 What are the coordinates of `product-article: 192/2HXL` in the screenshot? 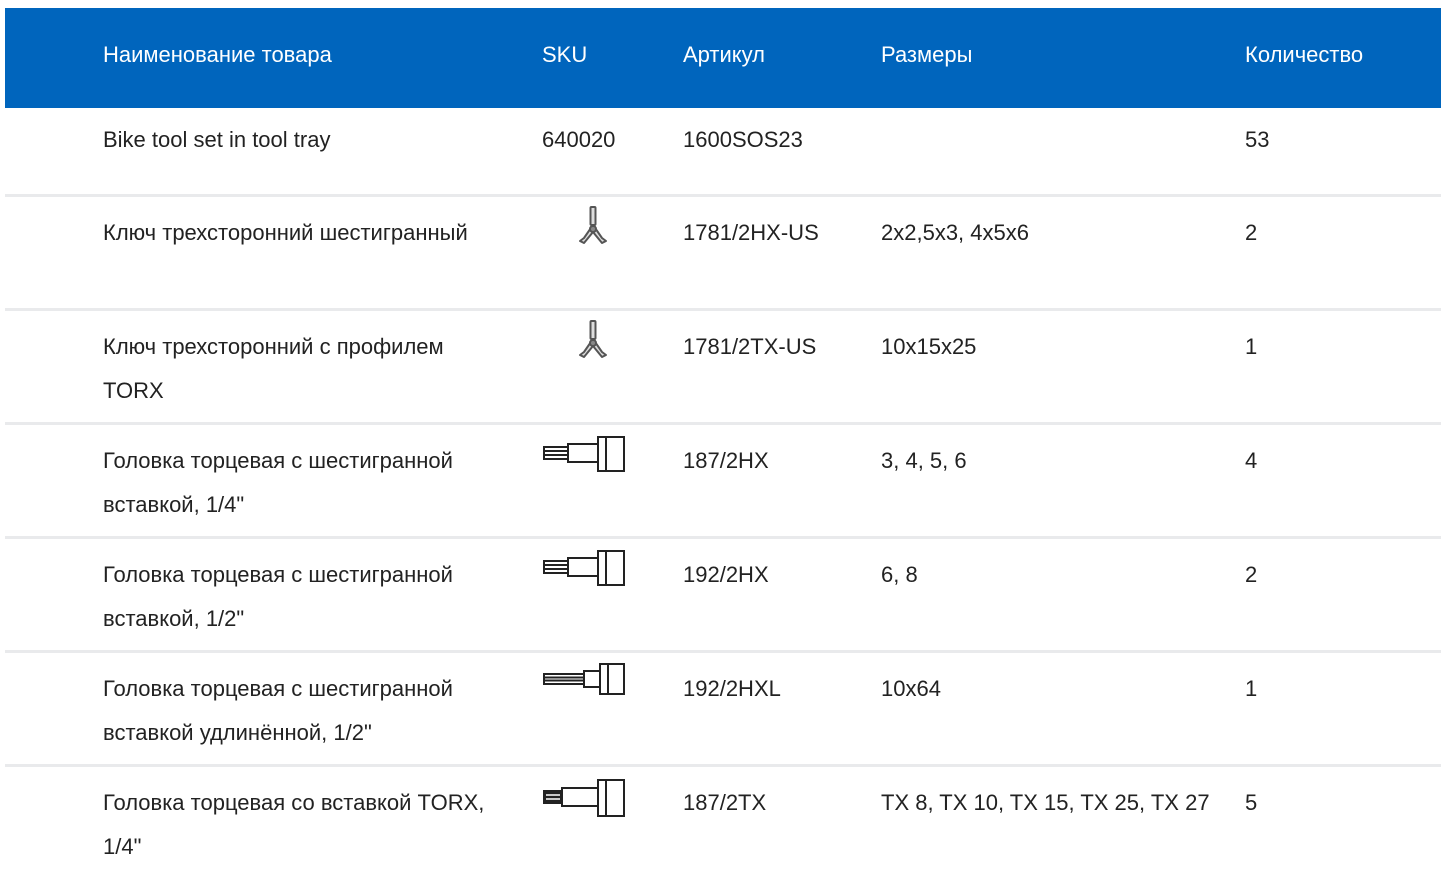 It's located at (732, 688).